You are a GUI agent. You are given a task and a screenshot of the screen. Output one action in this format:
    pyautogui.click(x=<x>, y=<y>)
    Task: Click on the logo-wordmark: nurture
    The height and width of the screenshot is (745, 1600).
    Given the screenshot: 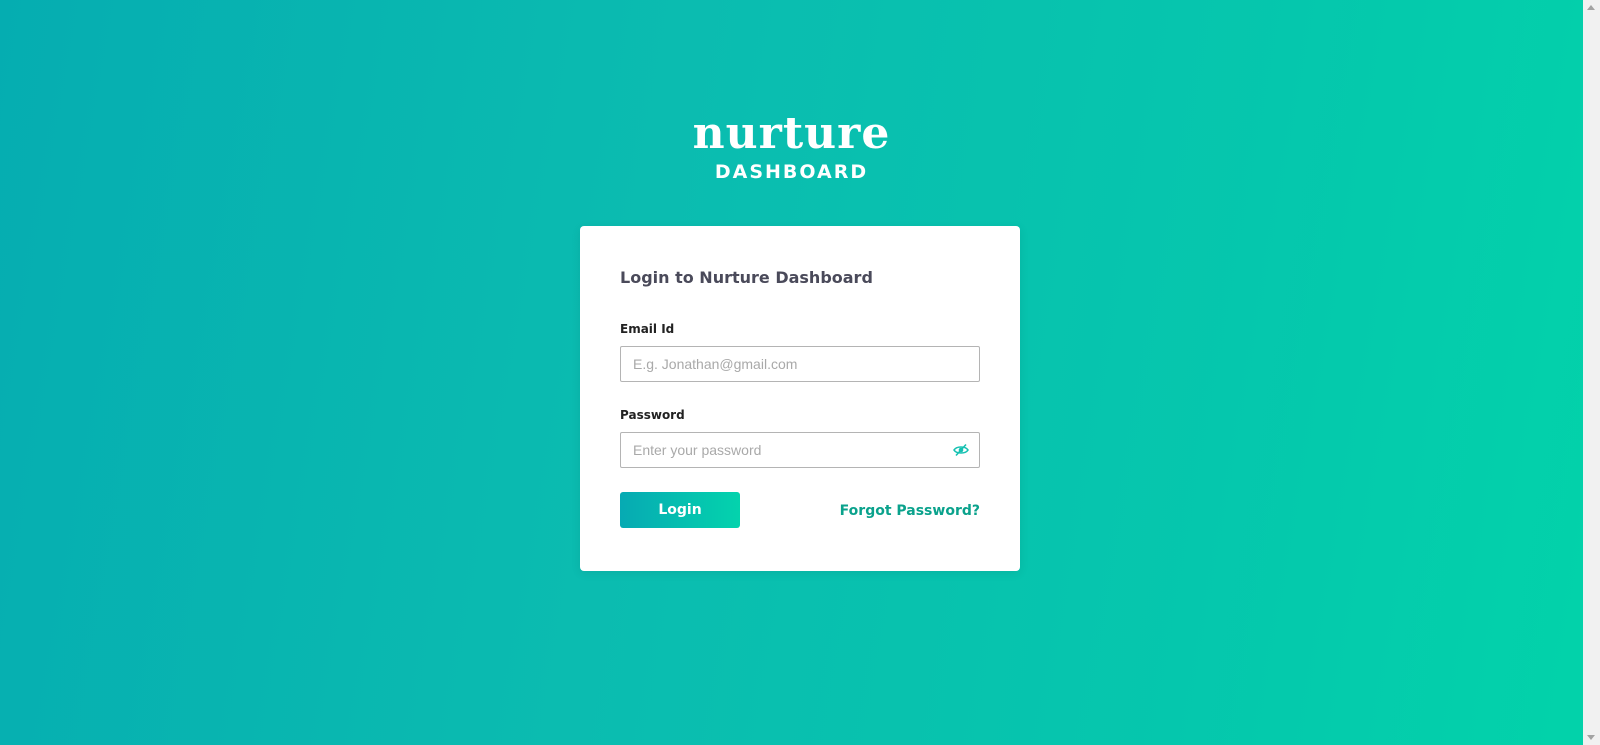 What is the action you would take?
    pyautogui.click(x=791, y=133)
    